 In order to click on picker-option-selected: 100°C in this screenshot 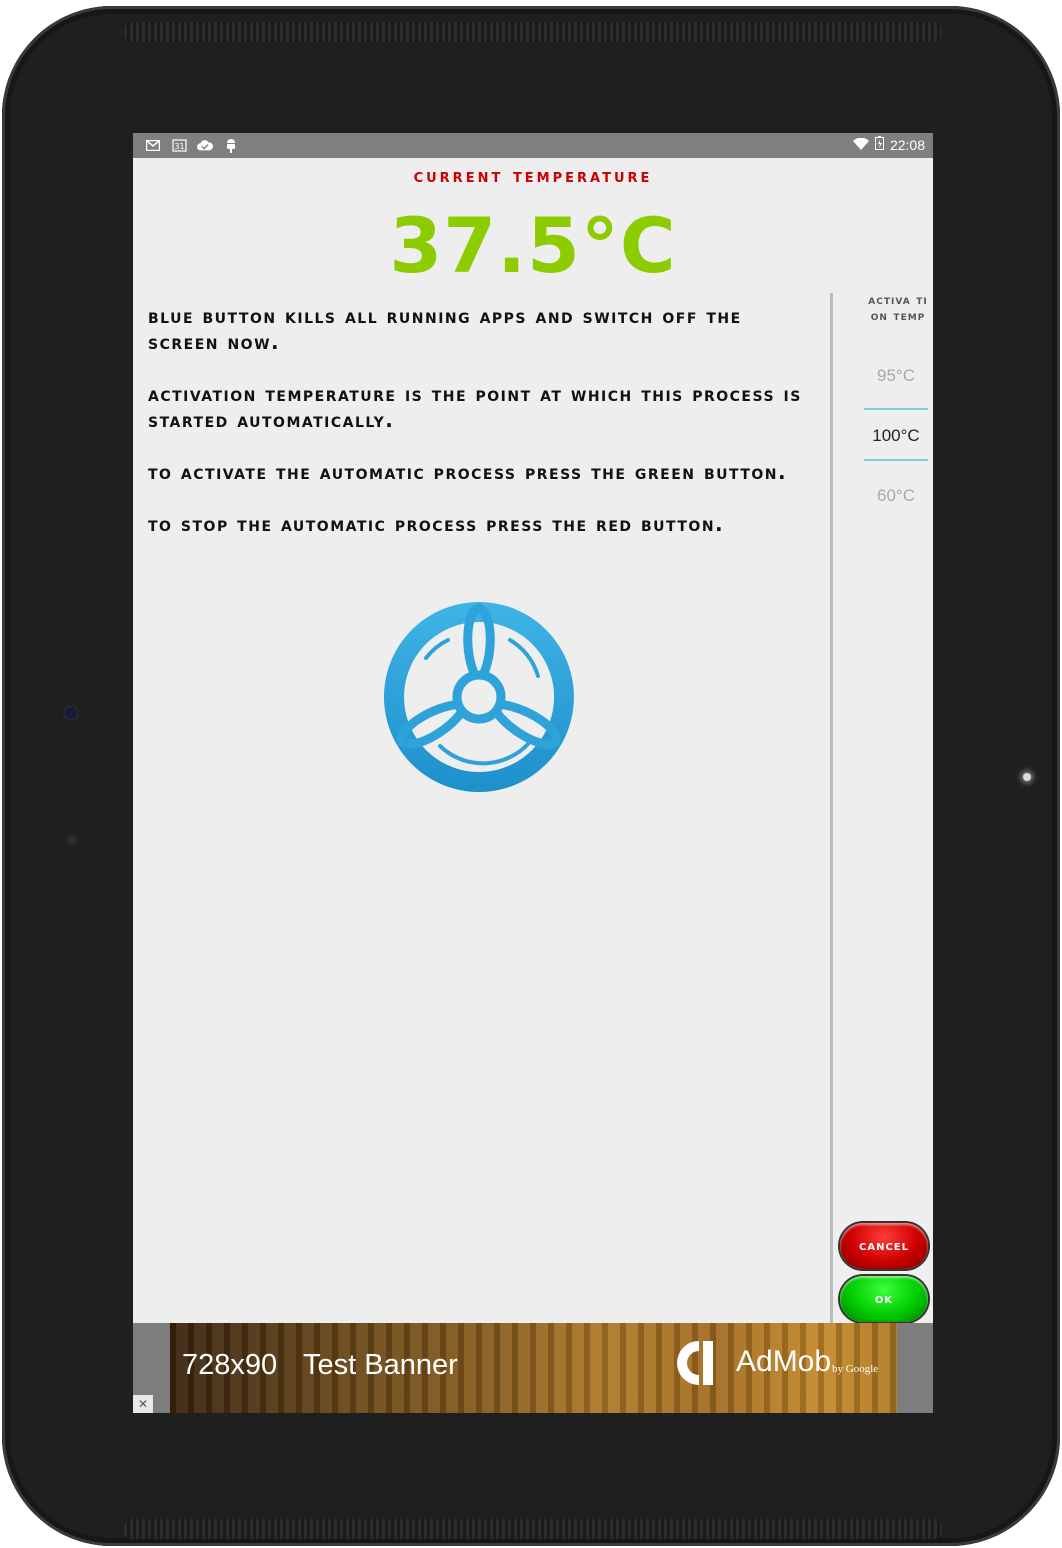, I will do `click(896, 436)`.